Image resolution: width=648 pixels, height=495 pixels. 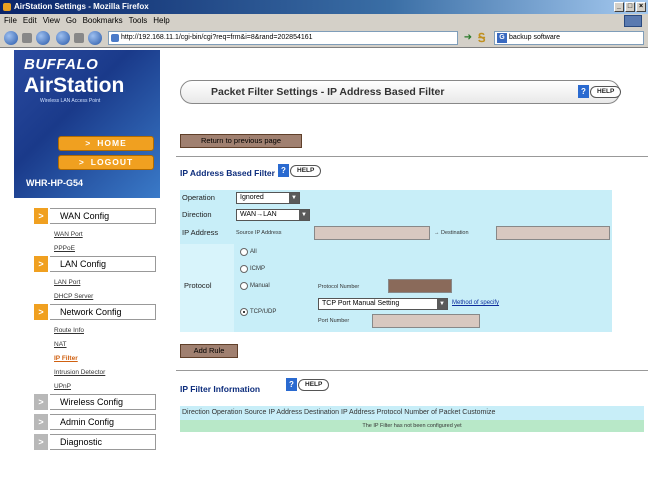 What do you see at coordinates (97, 345) in the screenshot?
I see `nav-item-nat: NAT` at bounding box center [97, 345].